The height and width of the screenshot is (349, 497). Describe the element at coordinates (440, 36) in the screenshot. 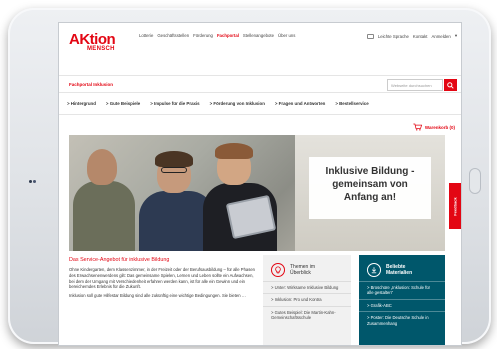

I see `utility-link-login: Anmelden` at that location.